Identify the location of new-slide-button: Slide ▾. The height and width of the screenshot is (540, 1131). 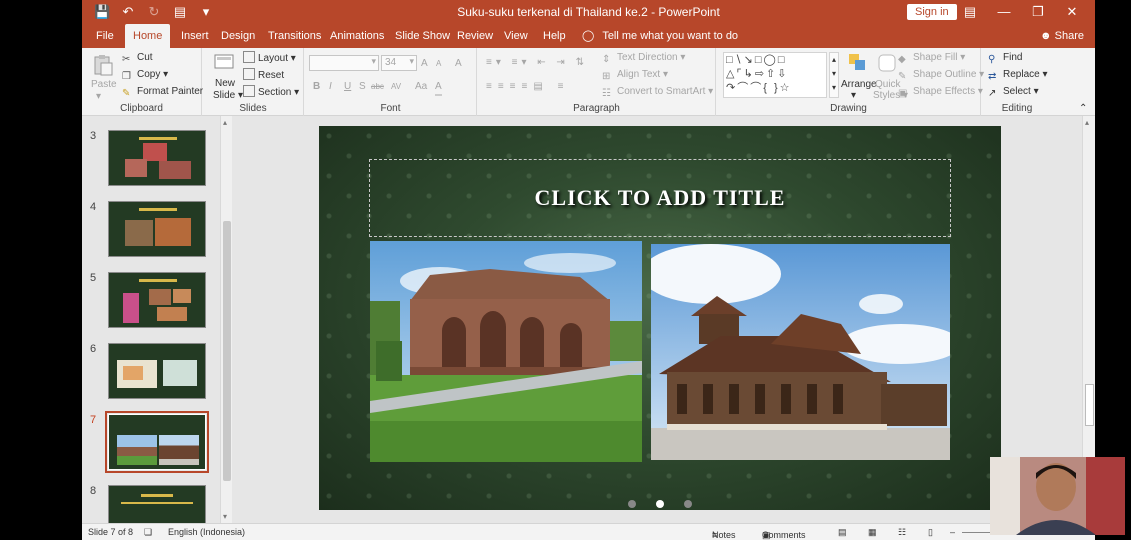
(228, 96).